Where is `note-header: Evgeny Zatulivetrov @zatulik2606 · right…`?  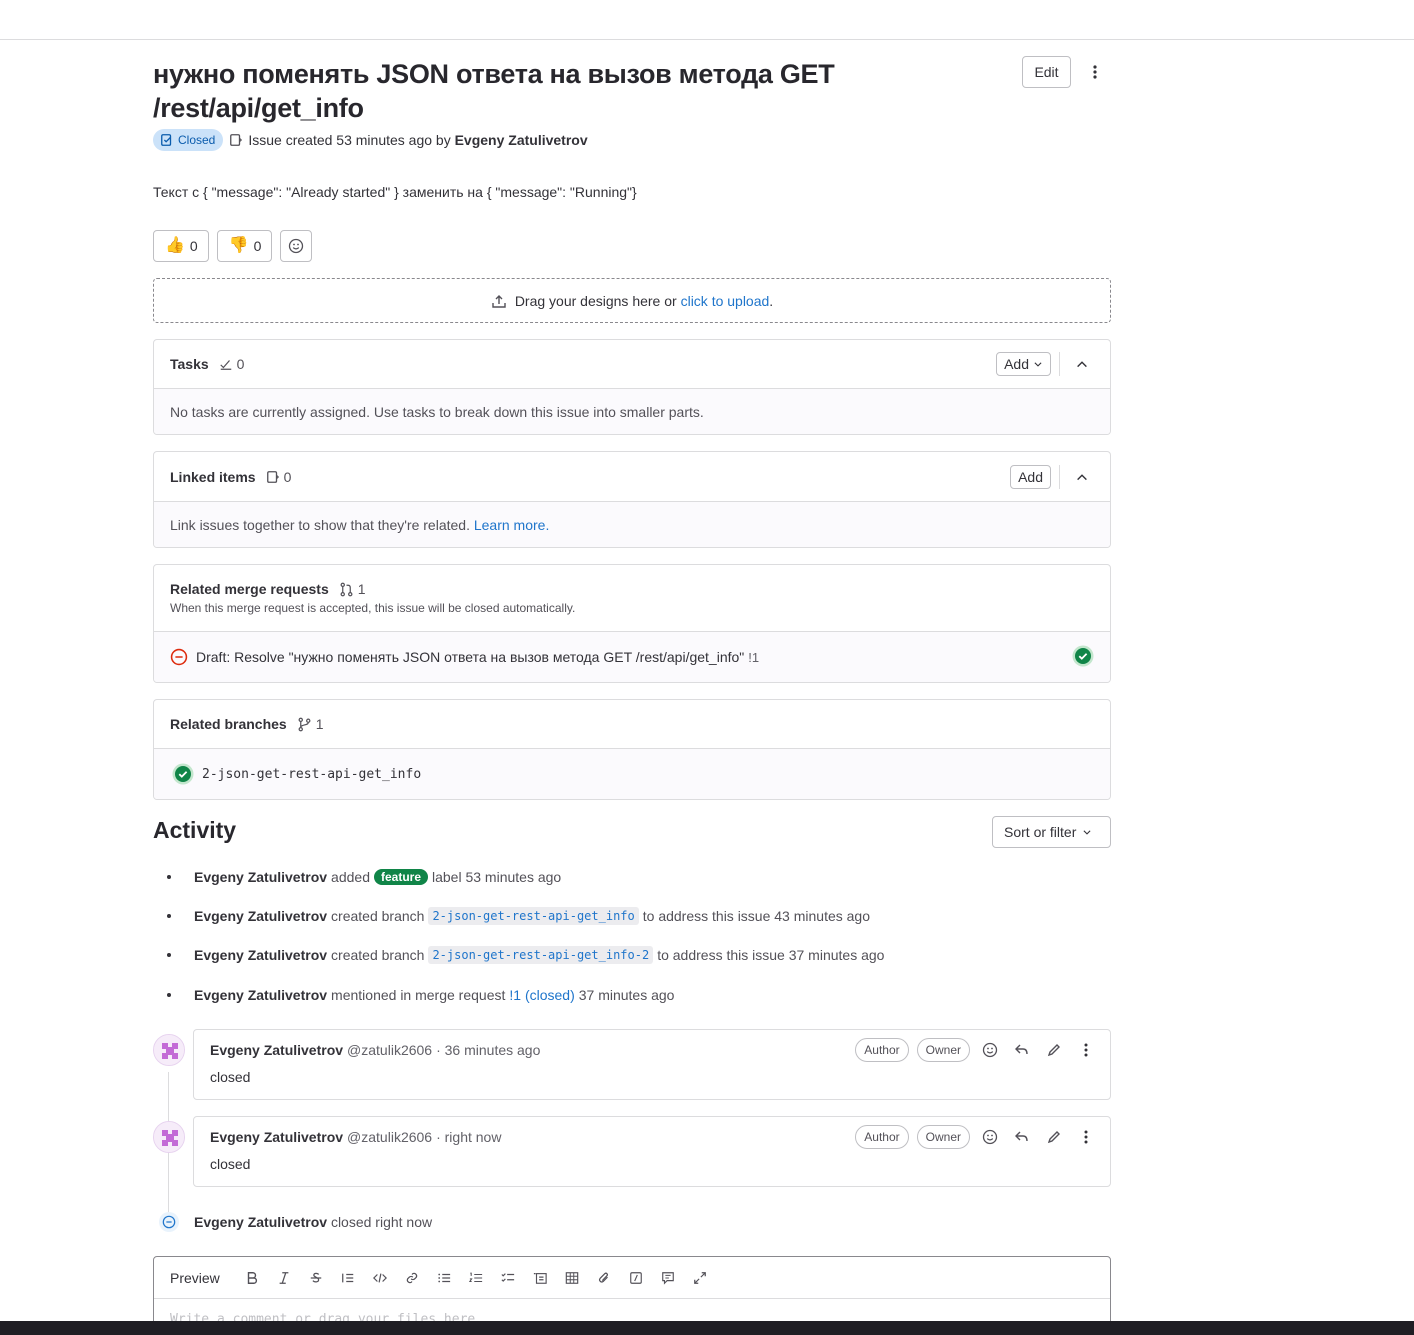 note-header: Evgeny Zatulivetrov @zatulik2606 · right… is located at coordinates (355, 1137).